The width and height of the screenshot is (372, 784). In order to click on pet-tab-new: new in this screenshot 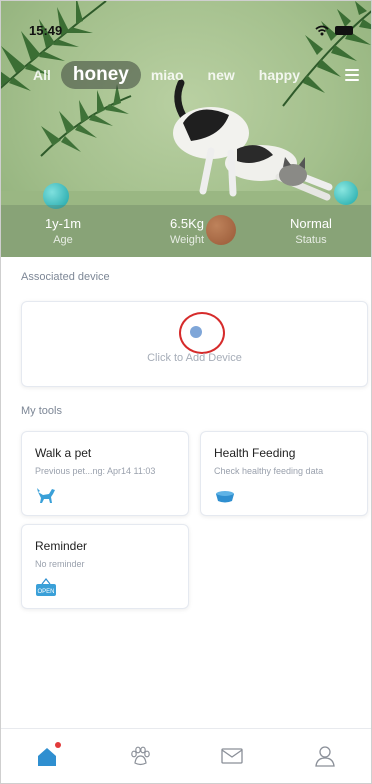, I will do `click(221, 75)`.